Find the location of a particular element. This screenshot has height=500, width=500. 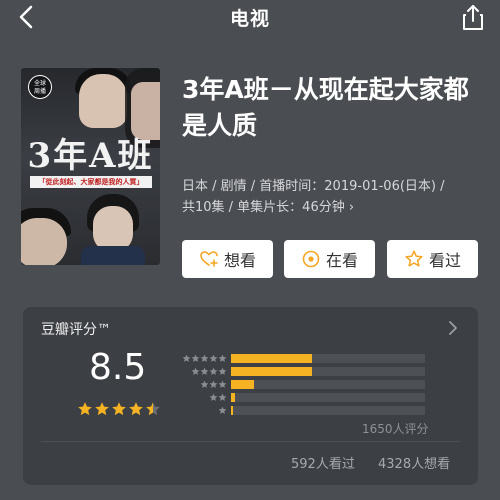

poster-tagline: 「從此刻起、大家都是我的人質」 is located at coordinates (91, 182).